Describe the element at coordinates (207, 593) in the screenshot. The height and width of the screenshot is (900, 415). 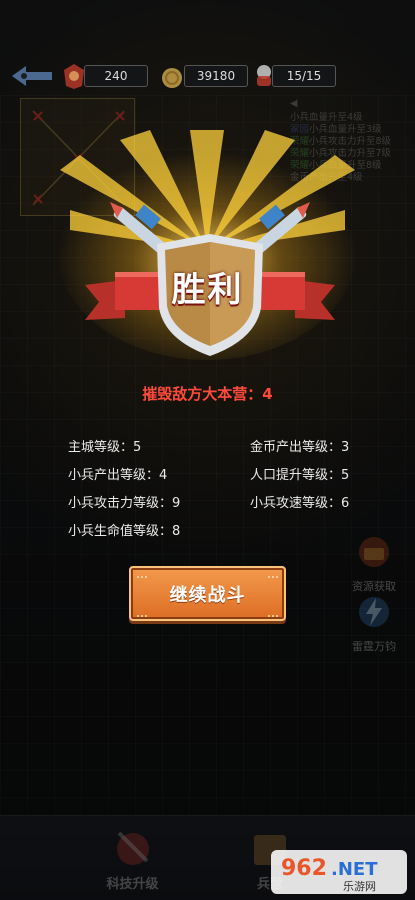
I see `continue-battle-button: 继续战斗` at that location.